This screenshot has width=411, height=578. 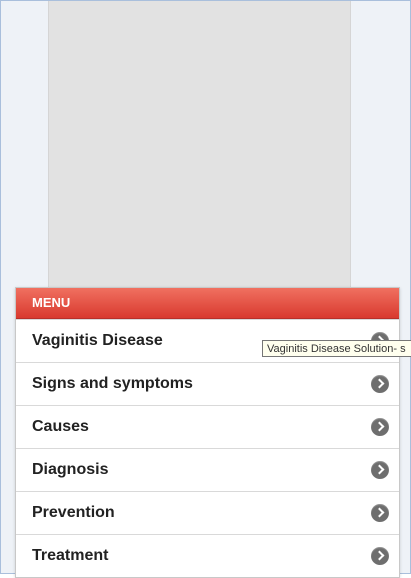 I want to click on menu-item-diagnosis: Diagnosis, so click(x=207, y=469).